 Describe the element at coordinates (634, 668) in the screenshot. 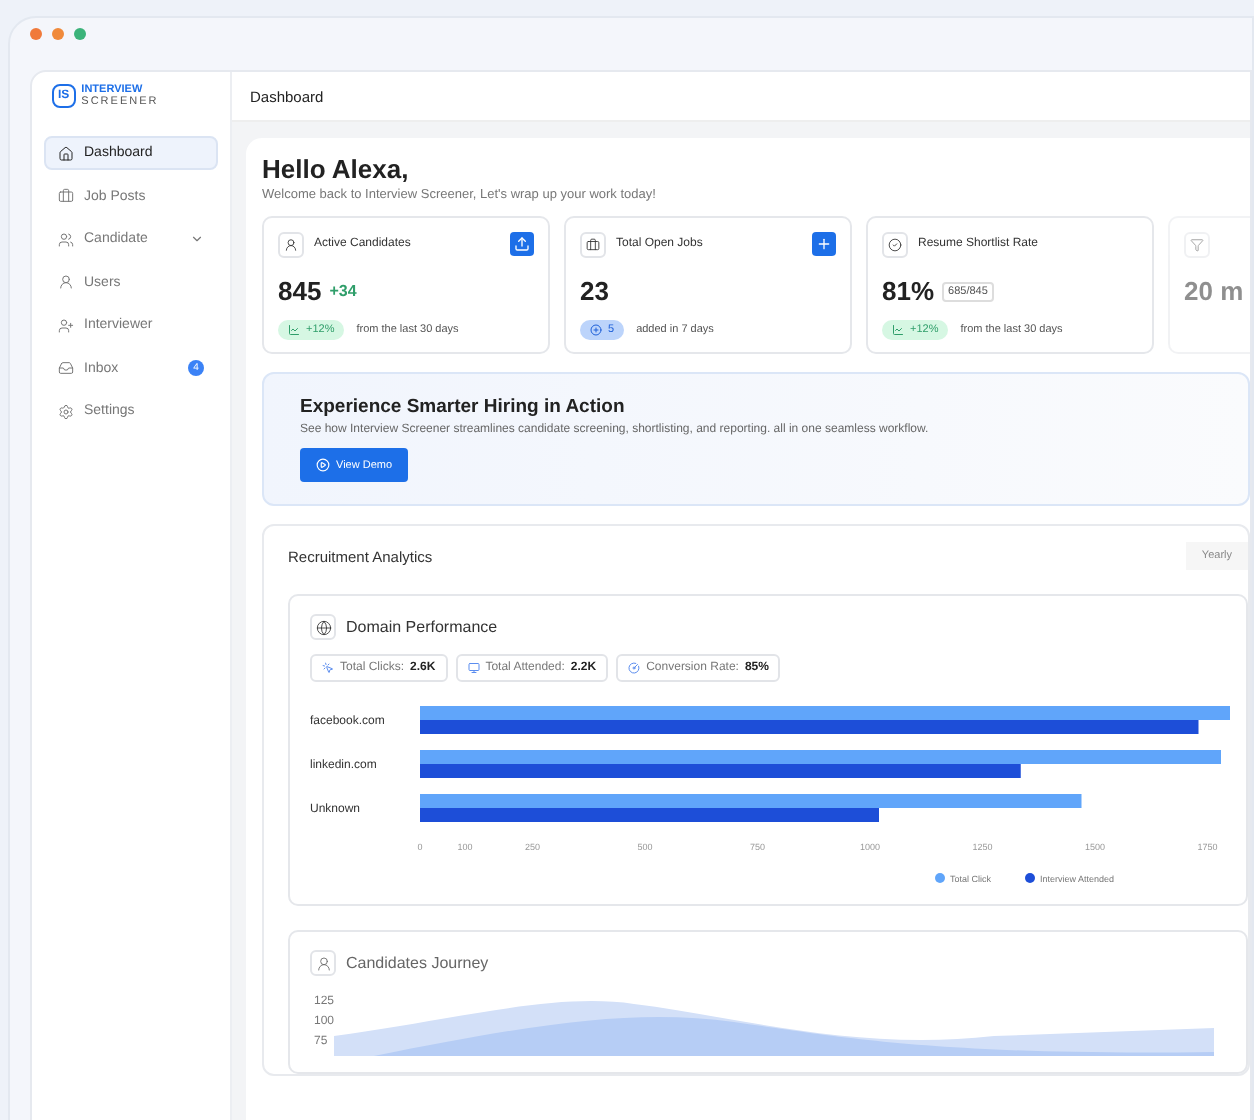

I see `gauge-icon` at that location.